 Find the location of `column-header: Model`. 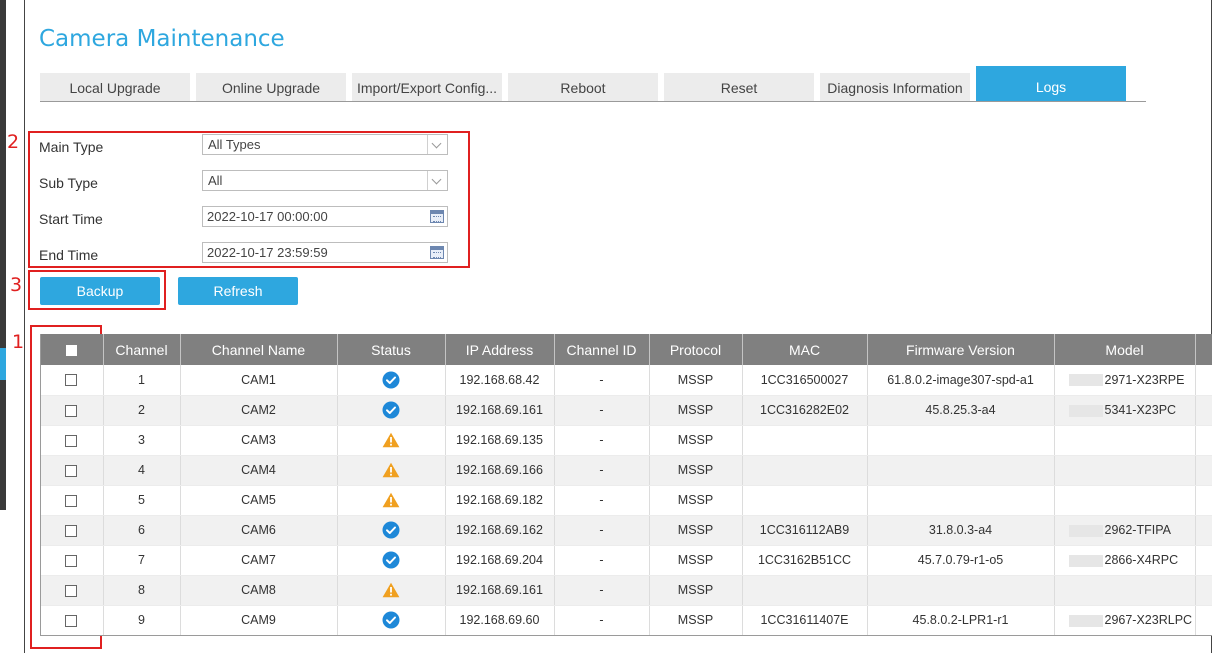

column-header: Model is located at coordinates (1125, 349).